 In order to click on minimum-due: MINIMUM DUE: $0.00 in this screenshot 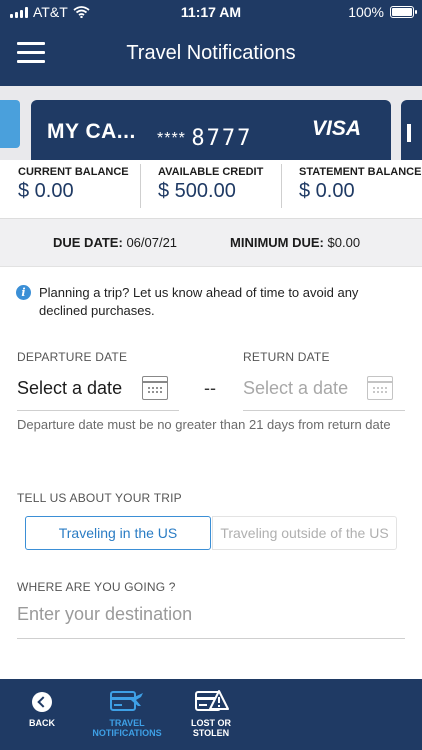, I will do `click(295, 242)`.